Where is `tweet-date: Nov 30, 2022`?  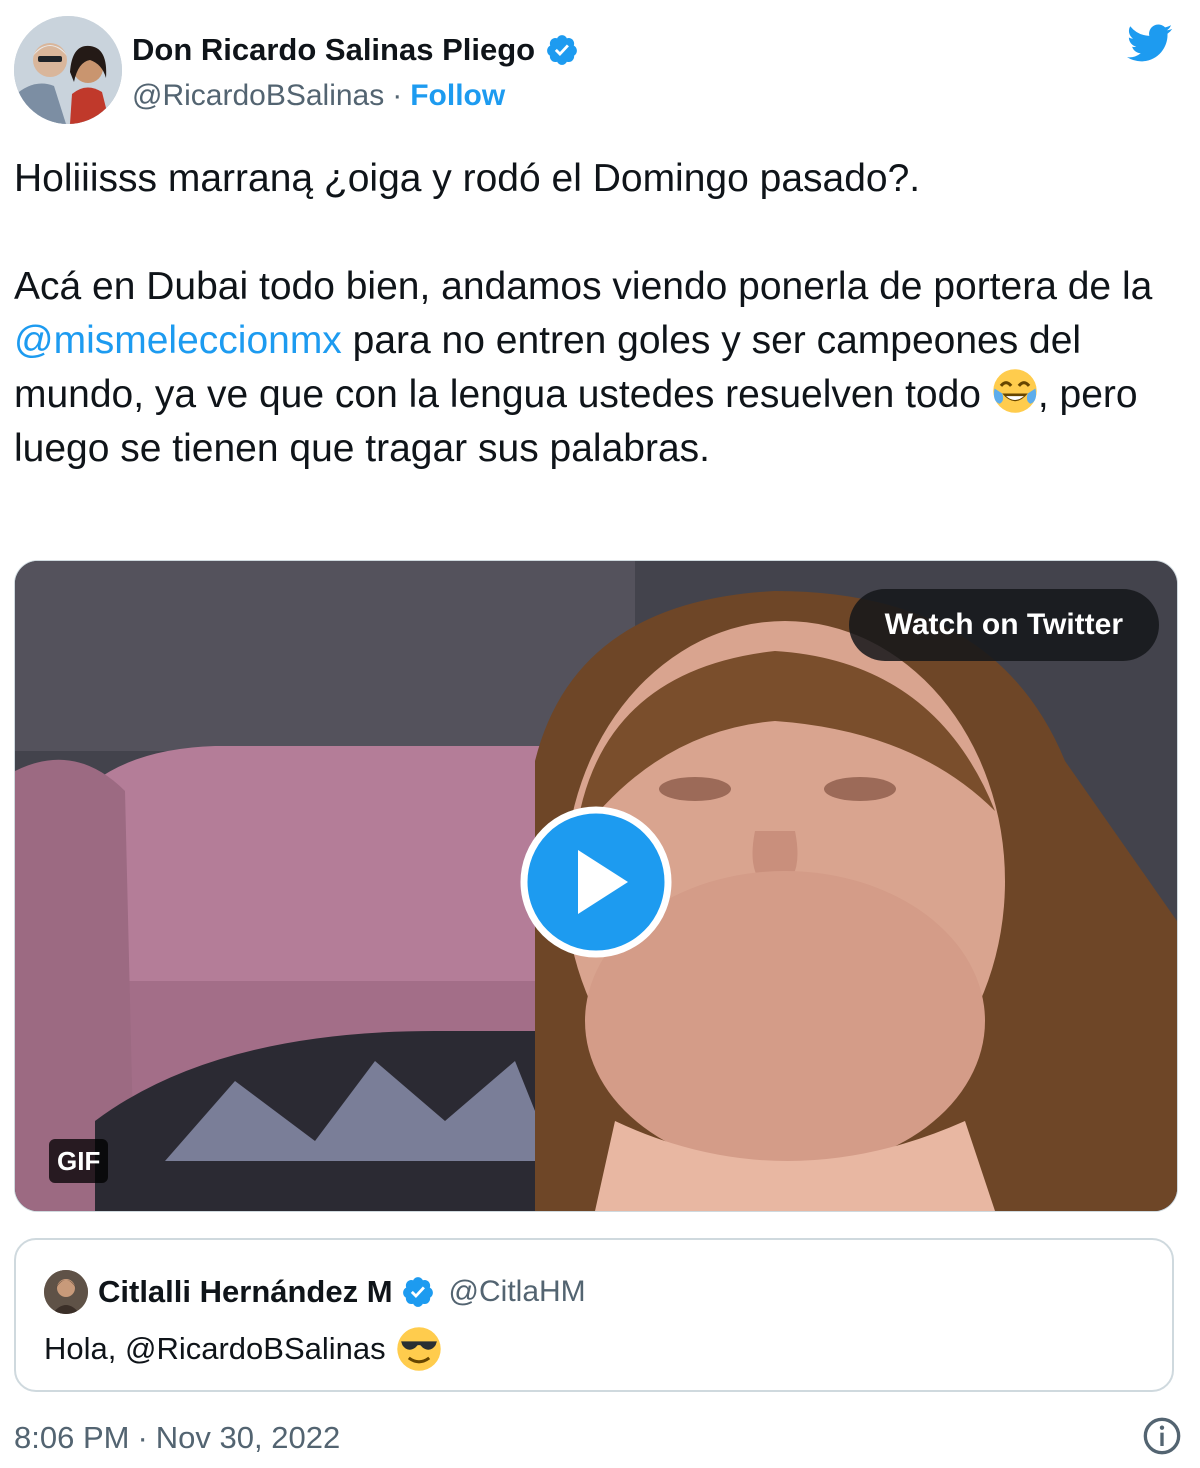 tweet-date: Nov 30, 2022 is located at coordinates (248, 1437).